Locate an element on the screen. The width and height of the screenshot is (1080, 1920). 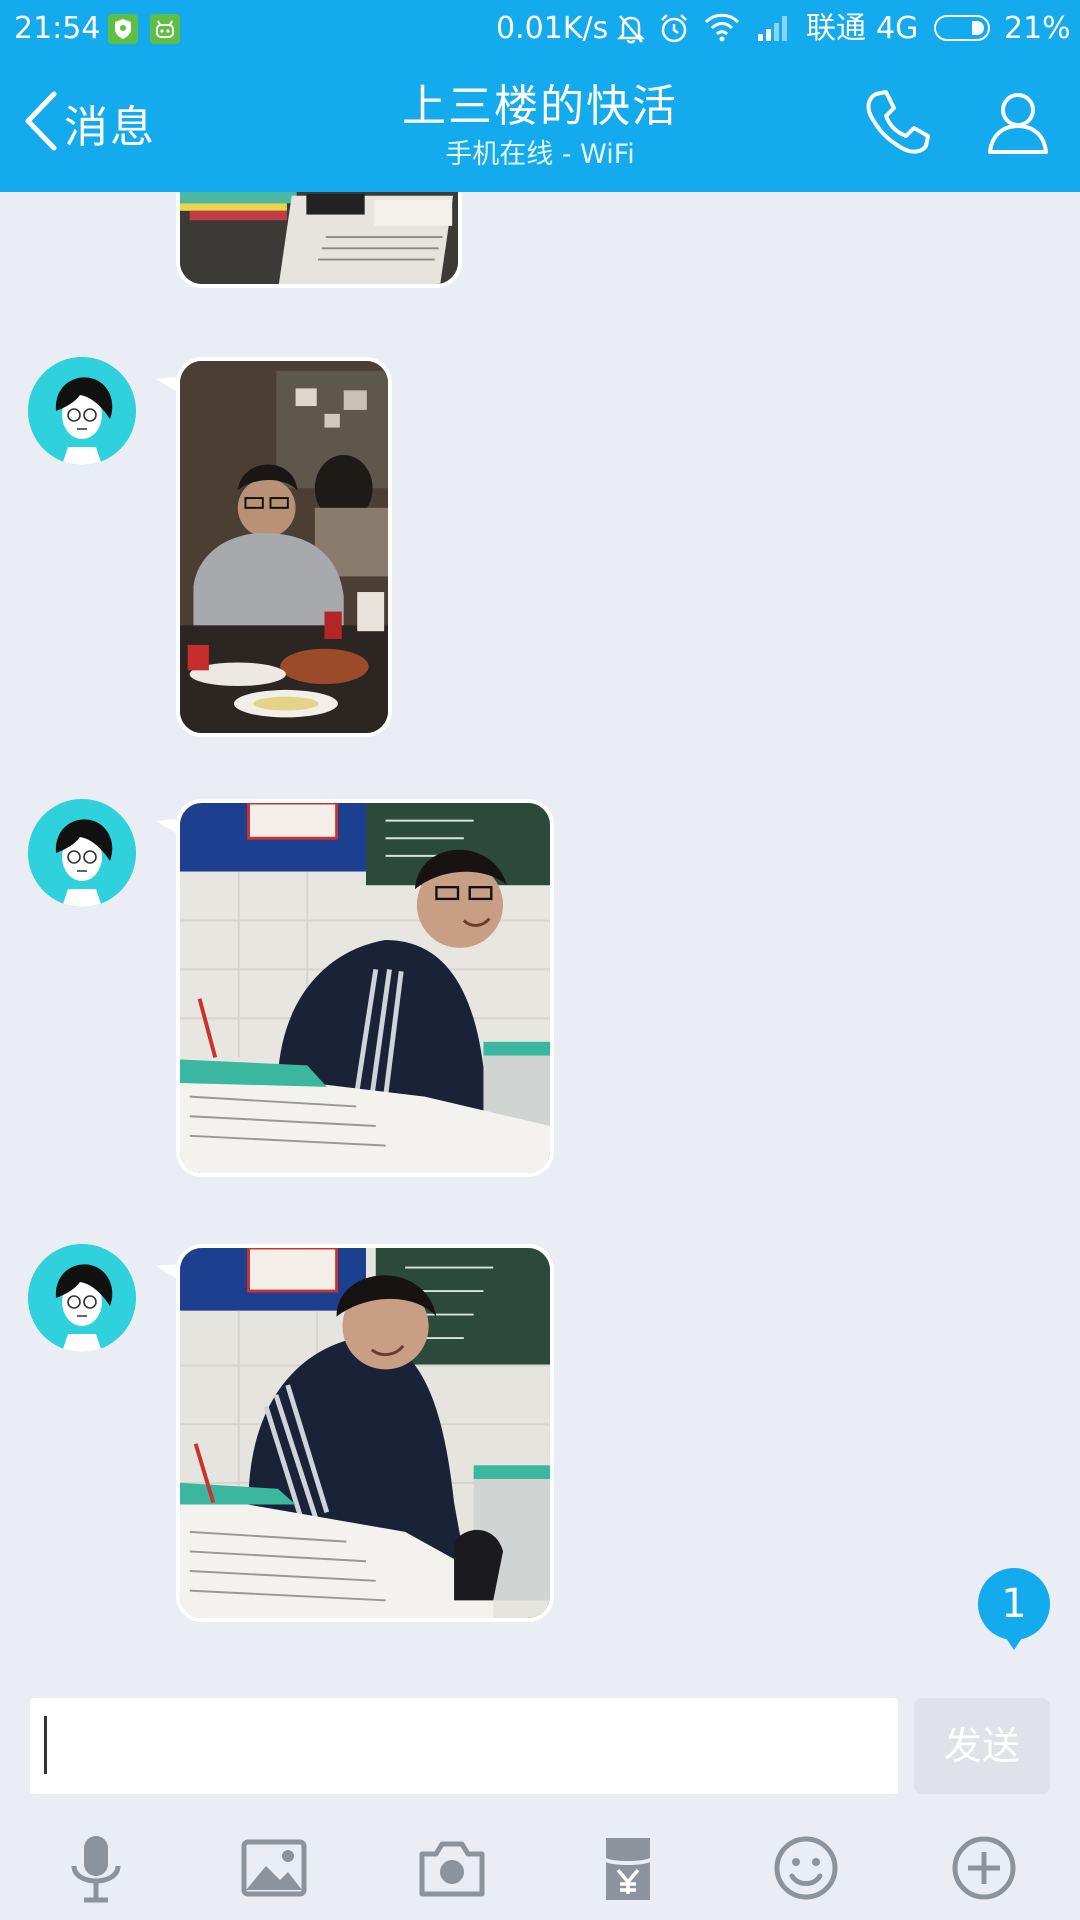
phone-icon is located at coordinates (898, 126).